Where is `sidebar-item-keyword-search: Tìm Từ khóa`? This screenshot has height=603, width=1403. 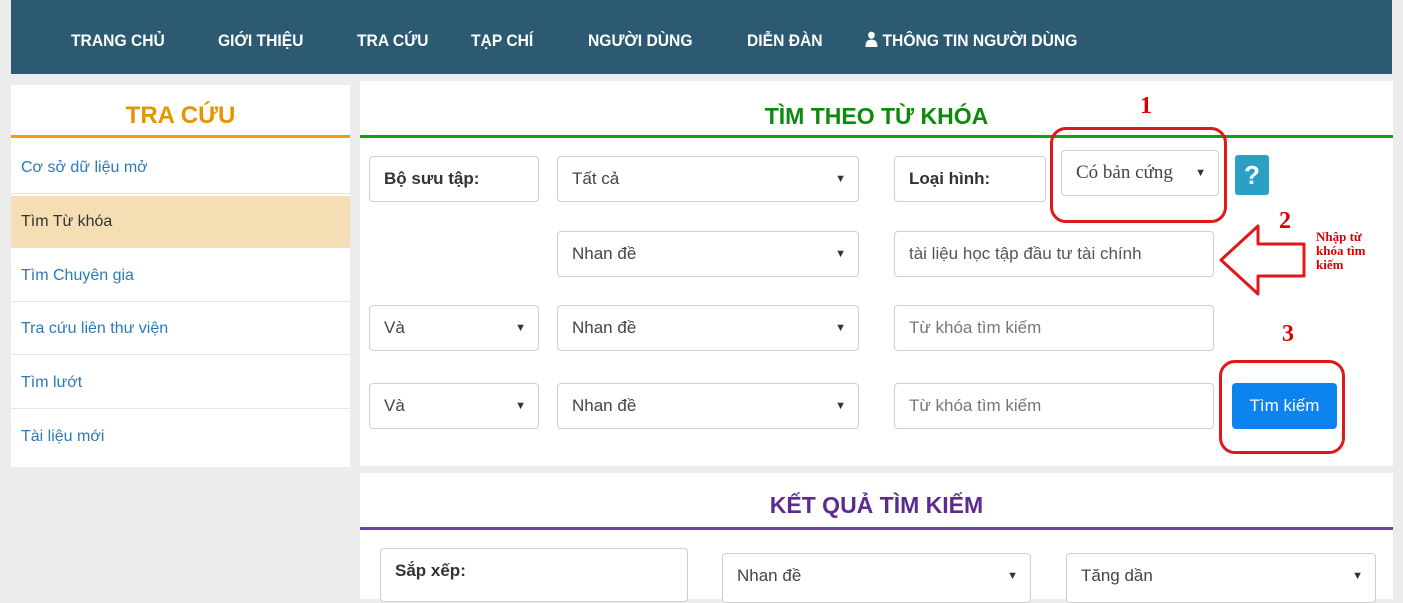 sidebar-item-keyword-search: Tìm Từ khóa is located at coordinates (180, 222).